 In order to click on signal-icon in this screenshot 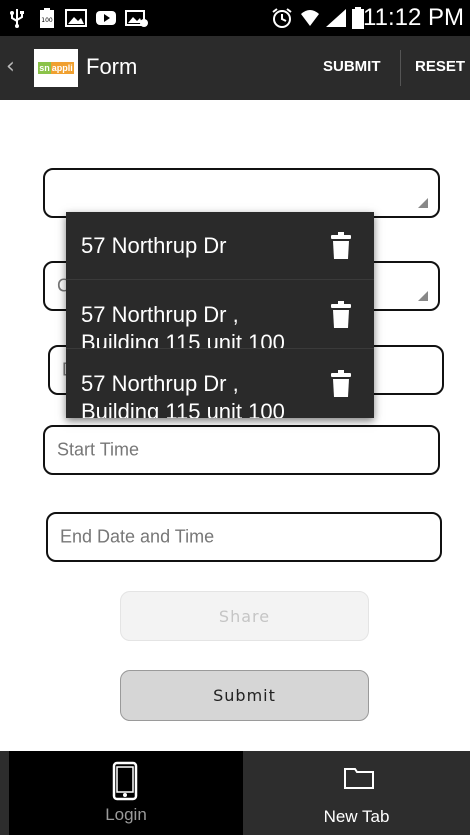, I will do `click(336, 18)`.